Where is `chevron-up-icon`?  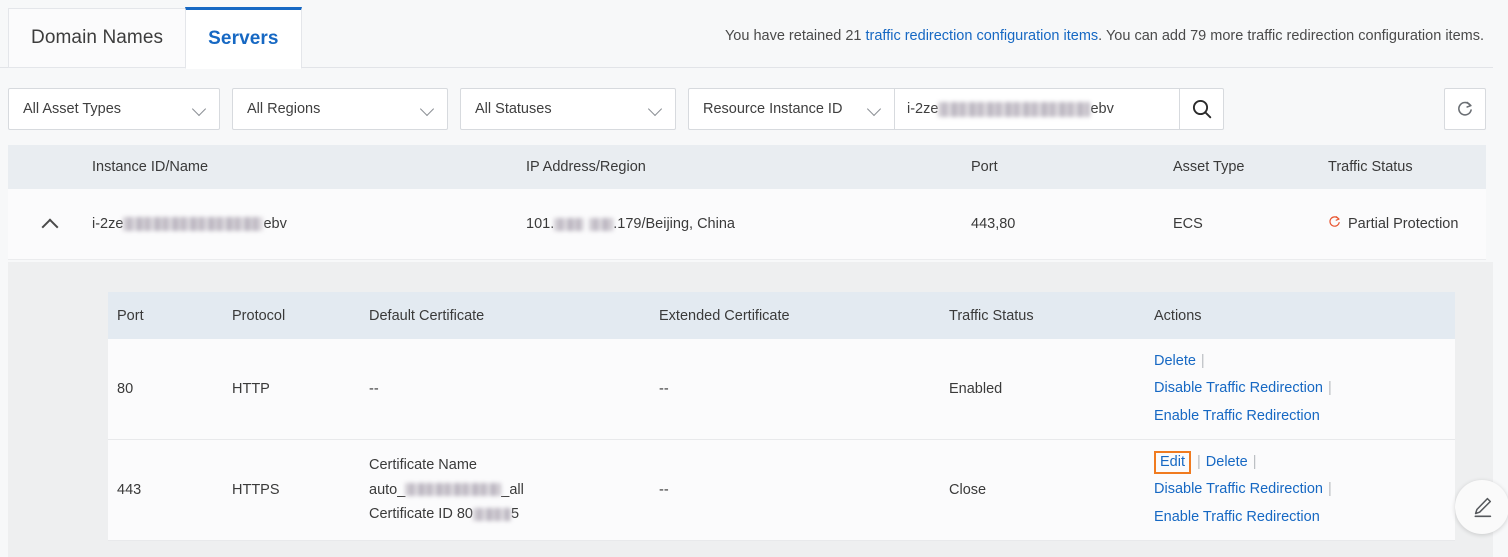 chevron-up-icon is located at coordinates (50, 224).